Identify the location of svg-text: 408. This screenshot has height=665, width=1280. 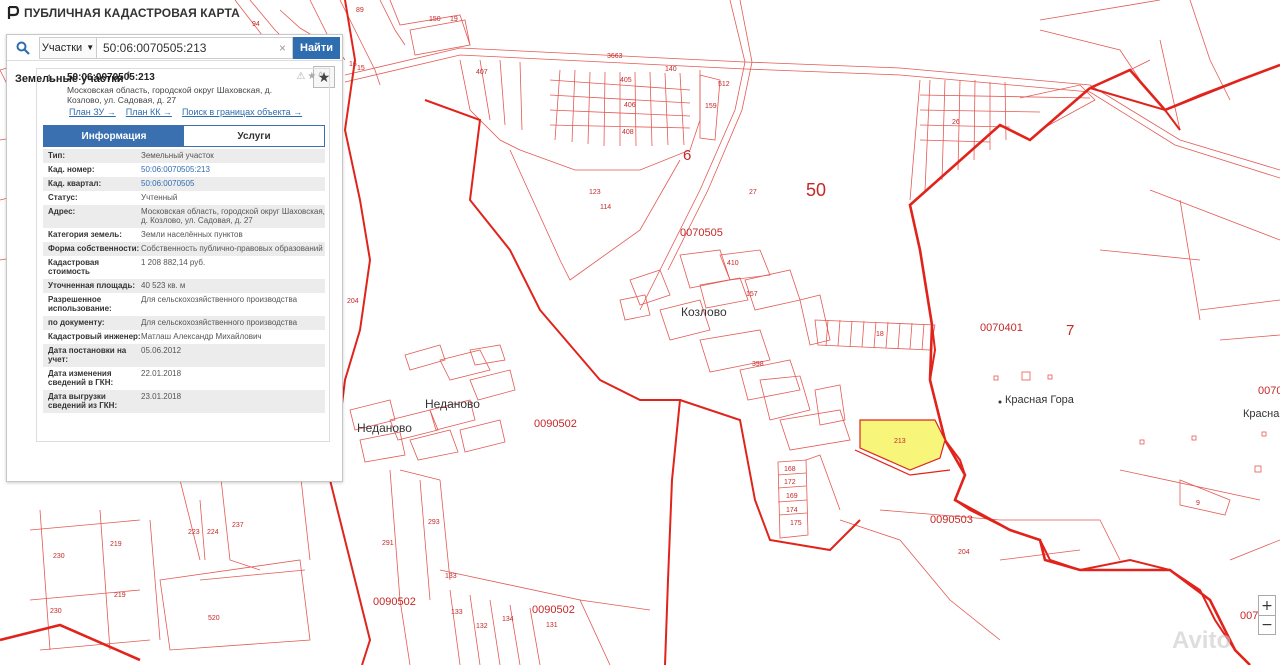
(628, 132).